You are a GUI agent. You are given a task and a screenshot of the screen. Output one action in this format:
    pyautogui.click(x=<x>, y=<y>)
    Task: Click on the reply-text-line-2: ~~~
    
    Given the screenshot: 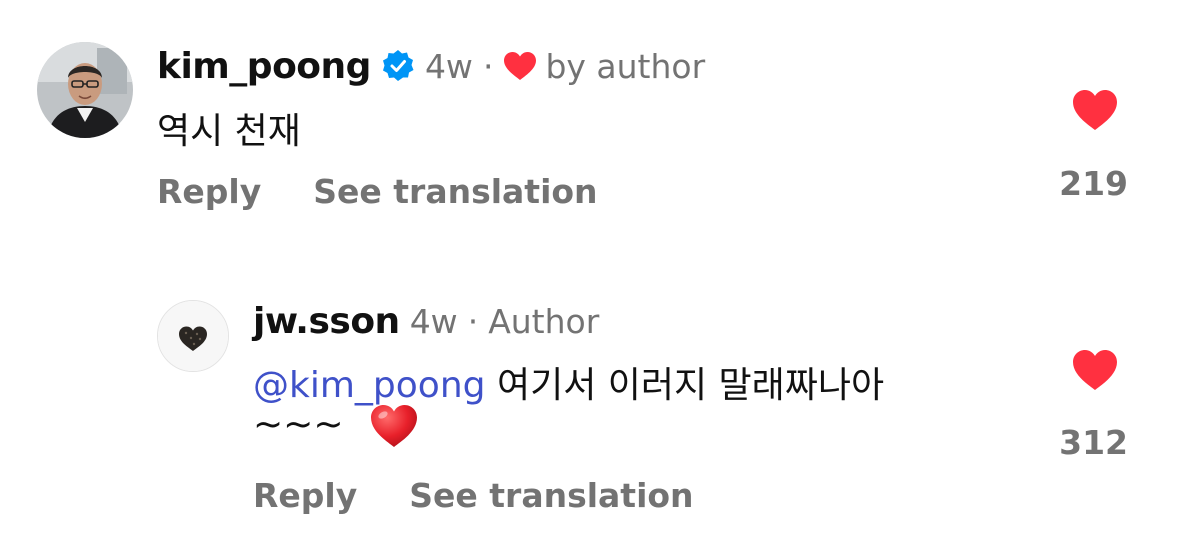 What is the action you would take?
    pyautogui.click(x=336, y=426)
    